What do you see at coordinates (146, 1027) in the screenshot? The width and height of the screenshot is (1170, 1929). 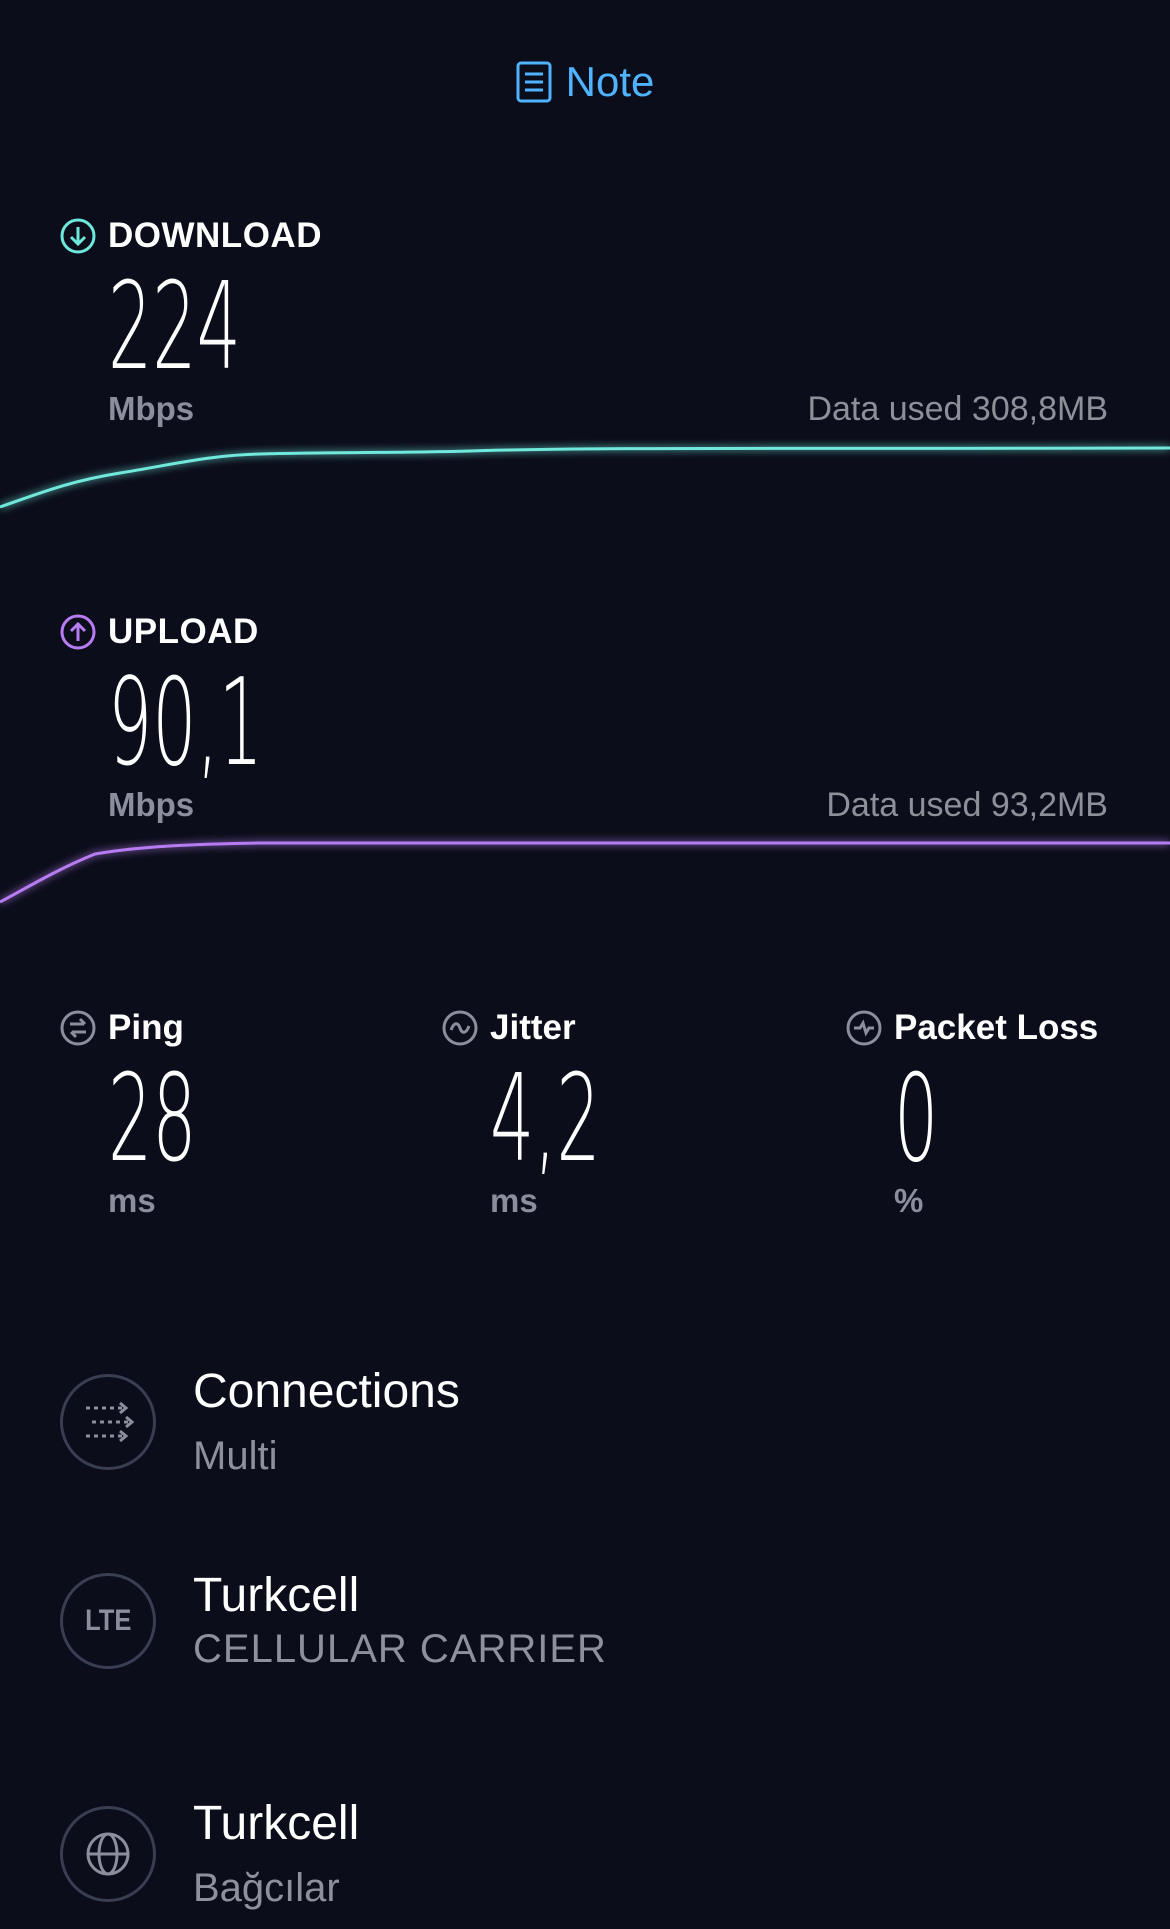 I see `ping-title: Ping` at bounding box center [146, 1027].